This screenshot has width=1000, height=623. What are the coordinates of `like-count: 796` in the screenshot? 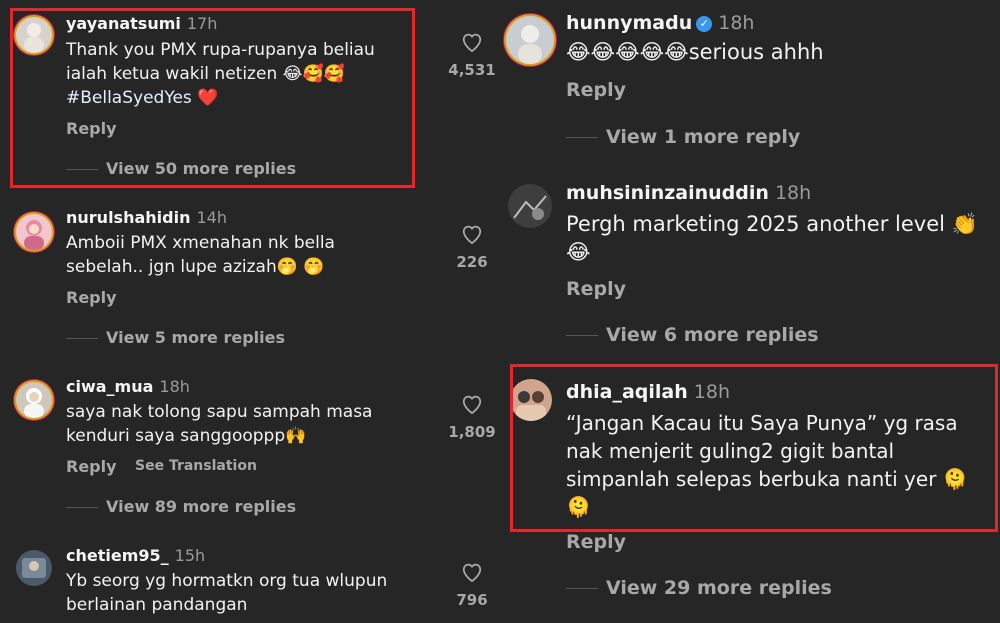 It's located at (472, 600).